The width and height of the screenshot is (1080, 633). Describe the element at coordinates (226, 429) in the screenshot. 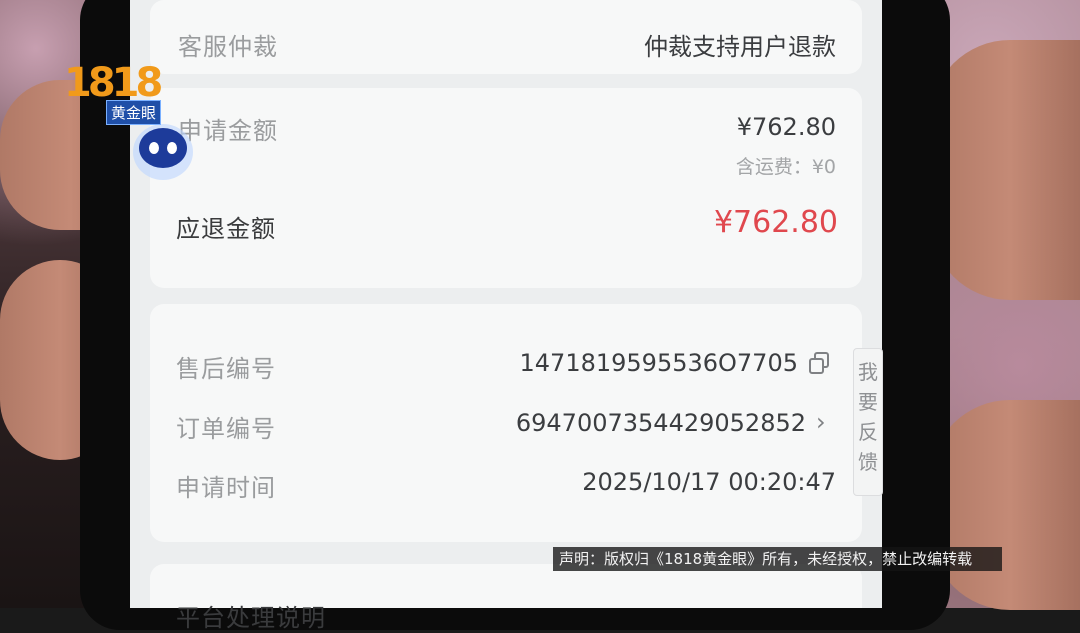

I see `order-number-label: 订单编号` at that location.